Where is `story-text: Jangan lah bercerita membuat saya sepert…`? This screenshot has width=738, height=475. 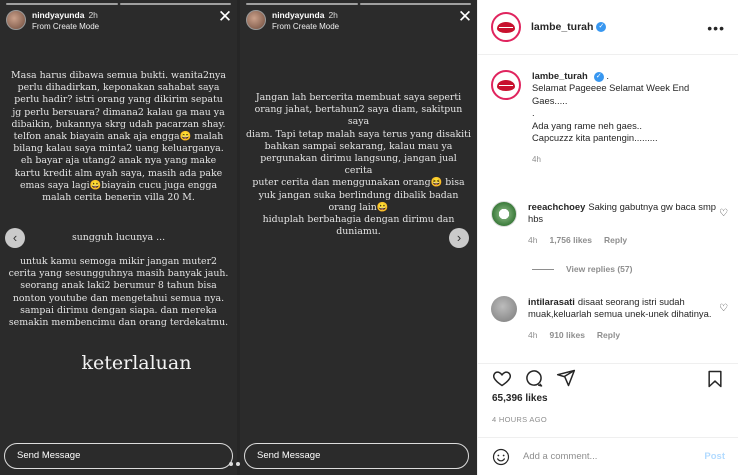
story-text: Jangan lah bercerita membuat saya sepert… is located at coordinates (358, 165).